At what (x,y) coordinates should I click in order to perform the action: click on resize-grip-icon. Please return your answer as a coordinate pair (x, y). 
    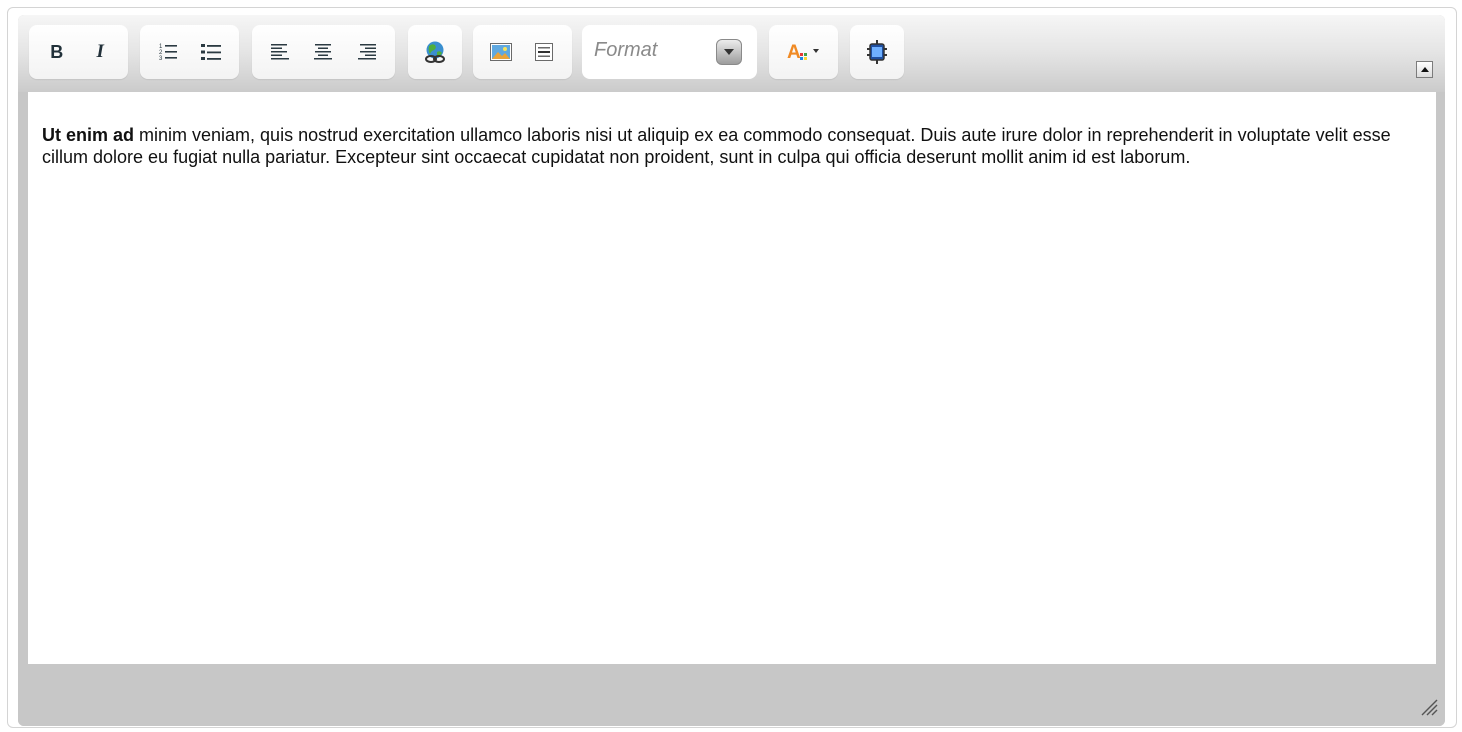
    Looking at the image, I should click on (1429, 707).